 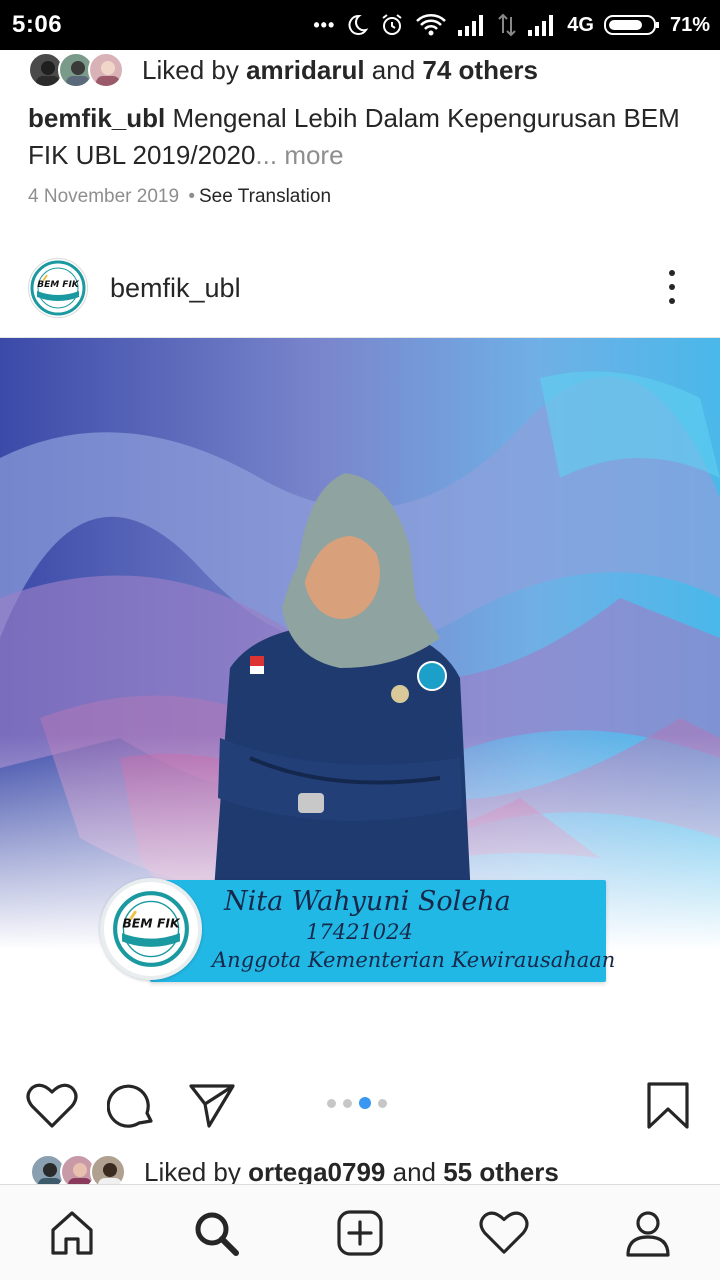 What do you see at coordinates (310, 155) in the screenshot?
I see `caption-more-link: more` at bounding box center [310, 155].